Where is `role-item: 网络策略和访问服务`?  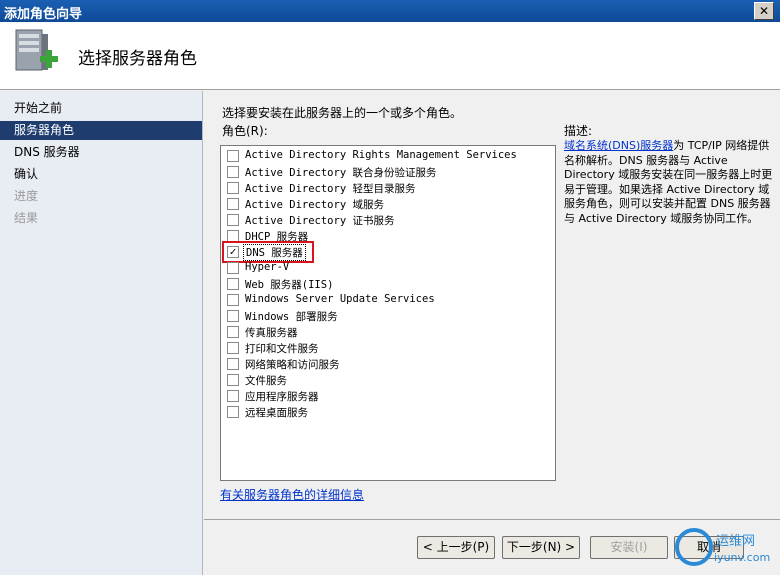
role-item: 网络策略和访问服务 is located at coordinates (385, 364).